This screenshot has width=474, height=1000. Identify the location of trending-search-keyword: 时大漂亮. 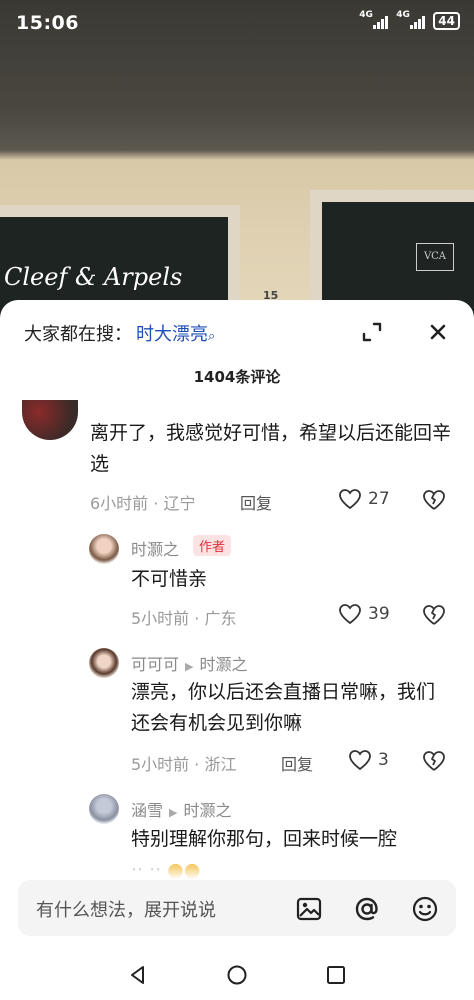
(172, 334).